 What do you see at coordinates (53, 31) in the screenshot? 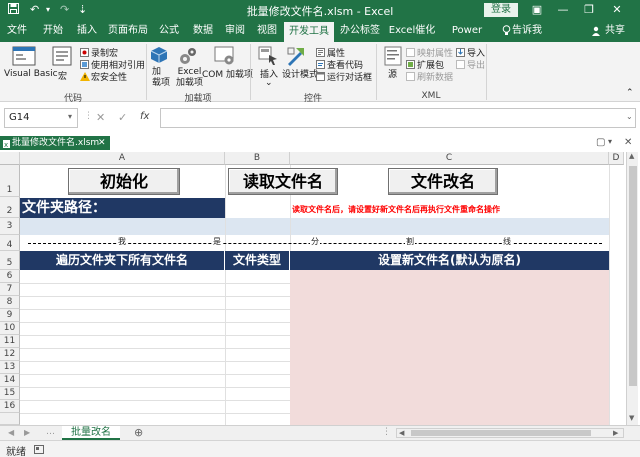
I see `tab-home: 开始` at bounding box center [53, 31].